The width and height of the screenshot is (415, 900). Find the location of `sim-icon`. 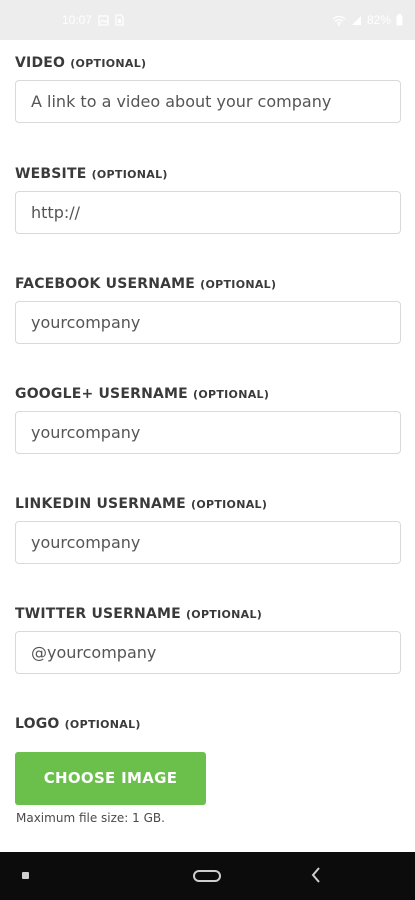

sim-icon is located at coordinates (119, 20).